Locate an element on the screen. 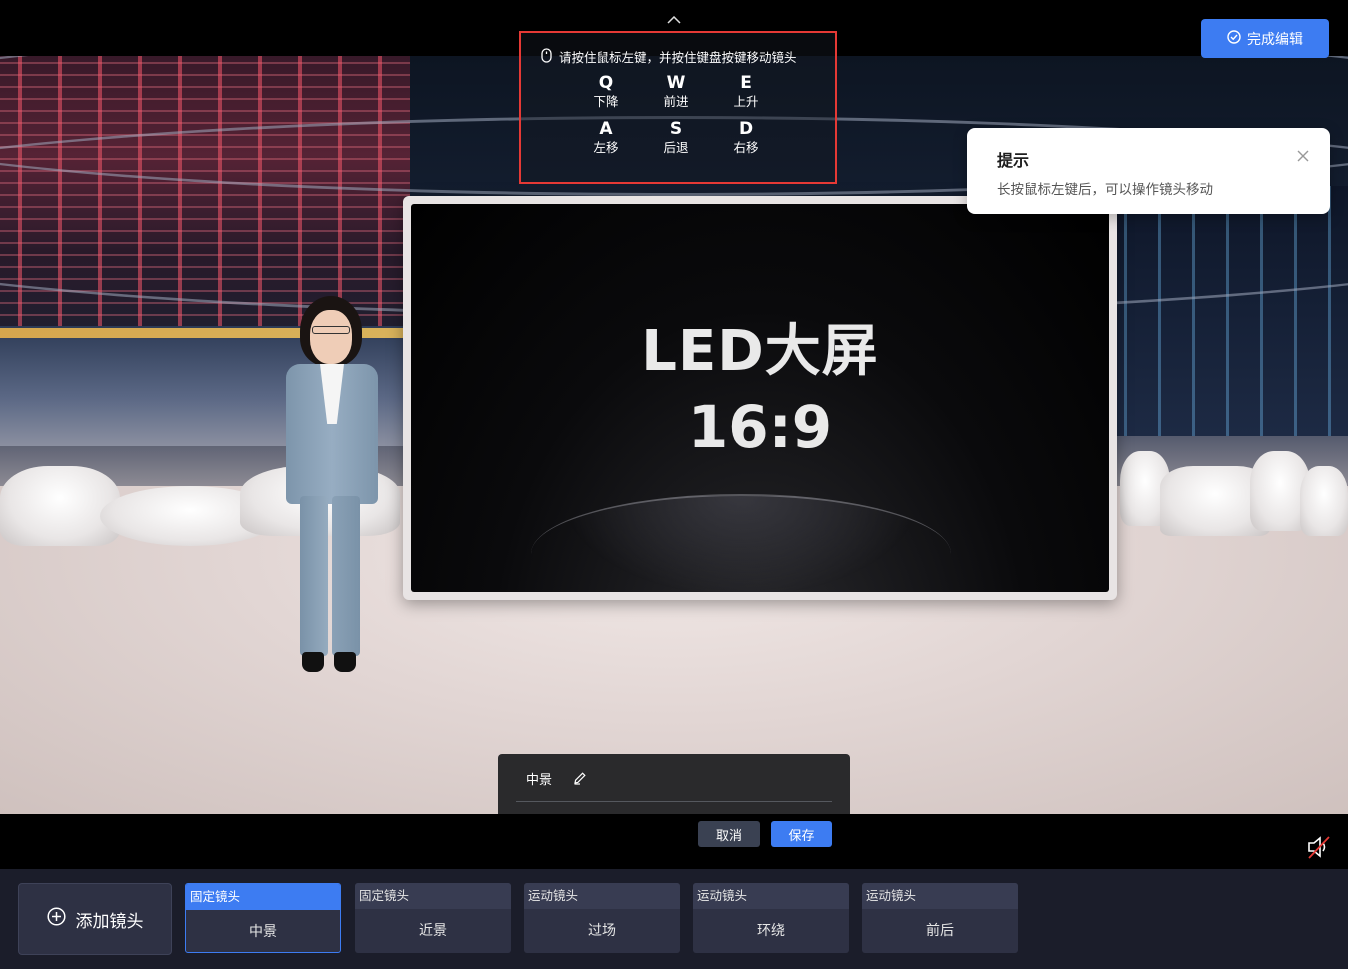  key-letter: W is located at coordinates (676, 83).